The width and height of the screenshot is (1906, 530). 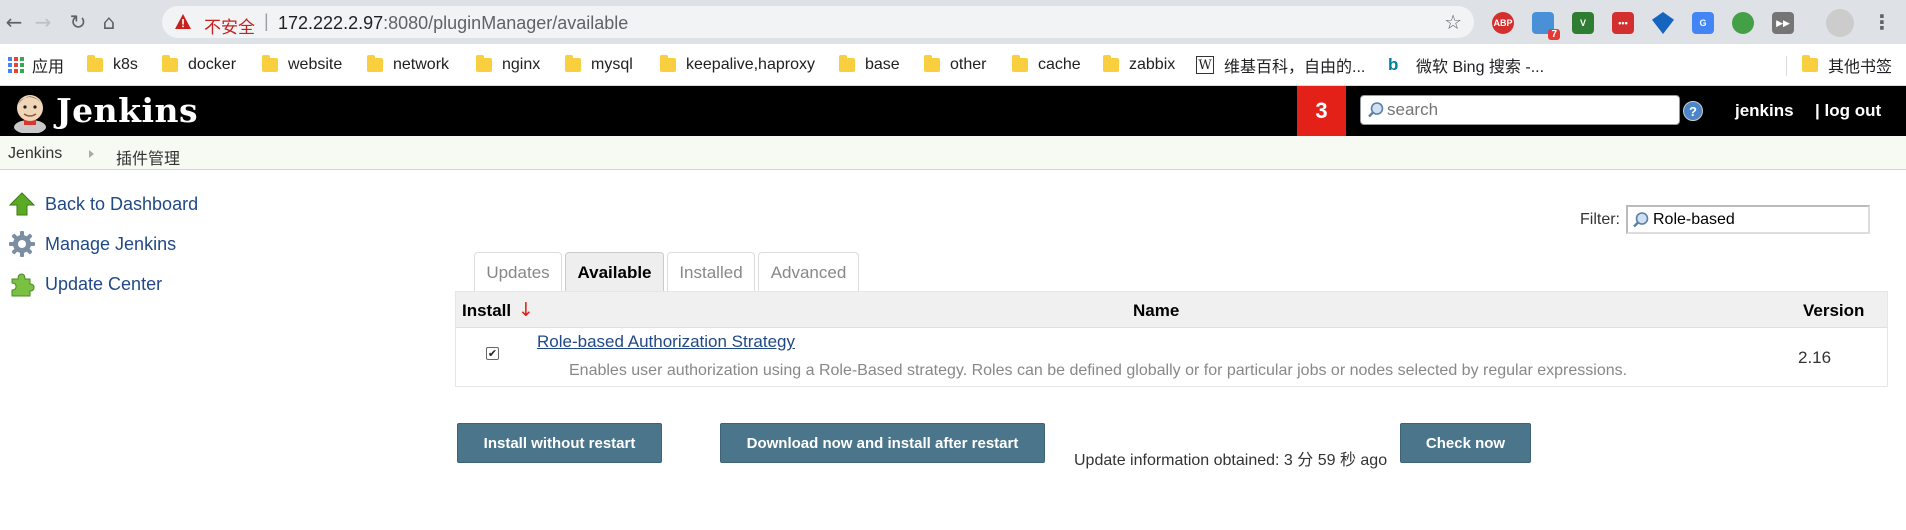 What do you see at coordinates (125, 64) in the screenshot?
I see `bookmark-label: k8s` at bounding box center [125, 64].